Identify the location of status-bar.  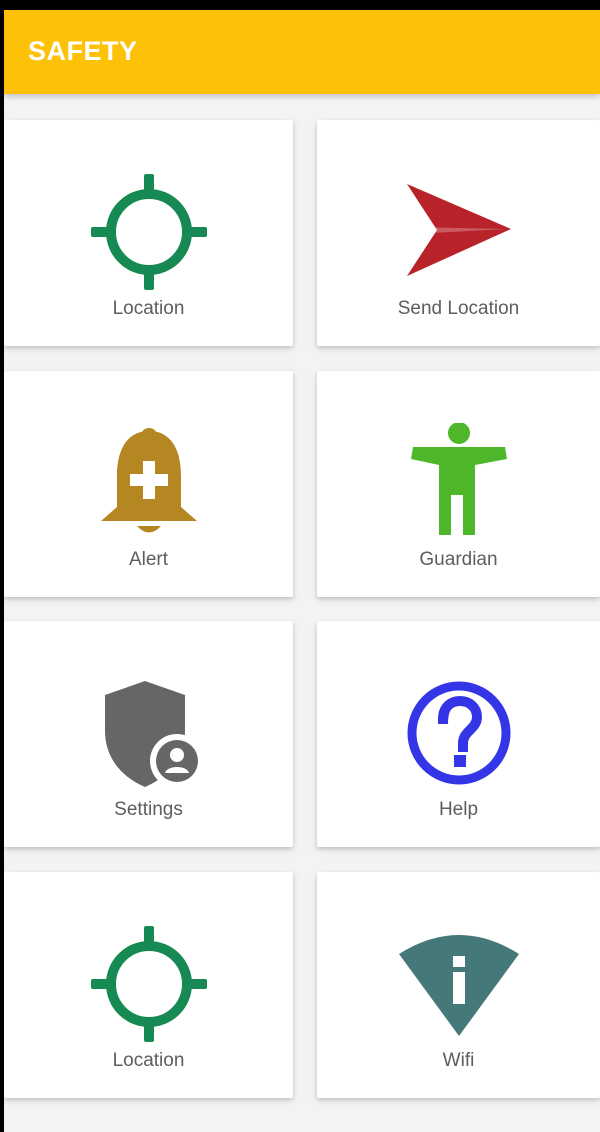
(300, 5).